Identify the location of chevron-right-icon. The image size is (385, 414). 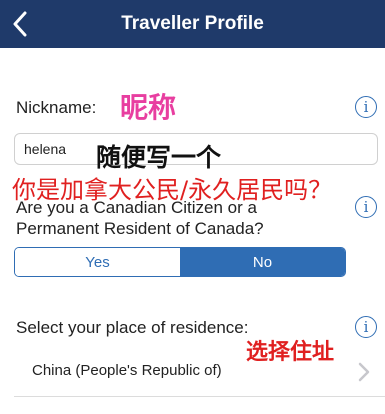
(364, 372).